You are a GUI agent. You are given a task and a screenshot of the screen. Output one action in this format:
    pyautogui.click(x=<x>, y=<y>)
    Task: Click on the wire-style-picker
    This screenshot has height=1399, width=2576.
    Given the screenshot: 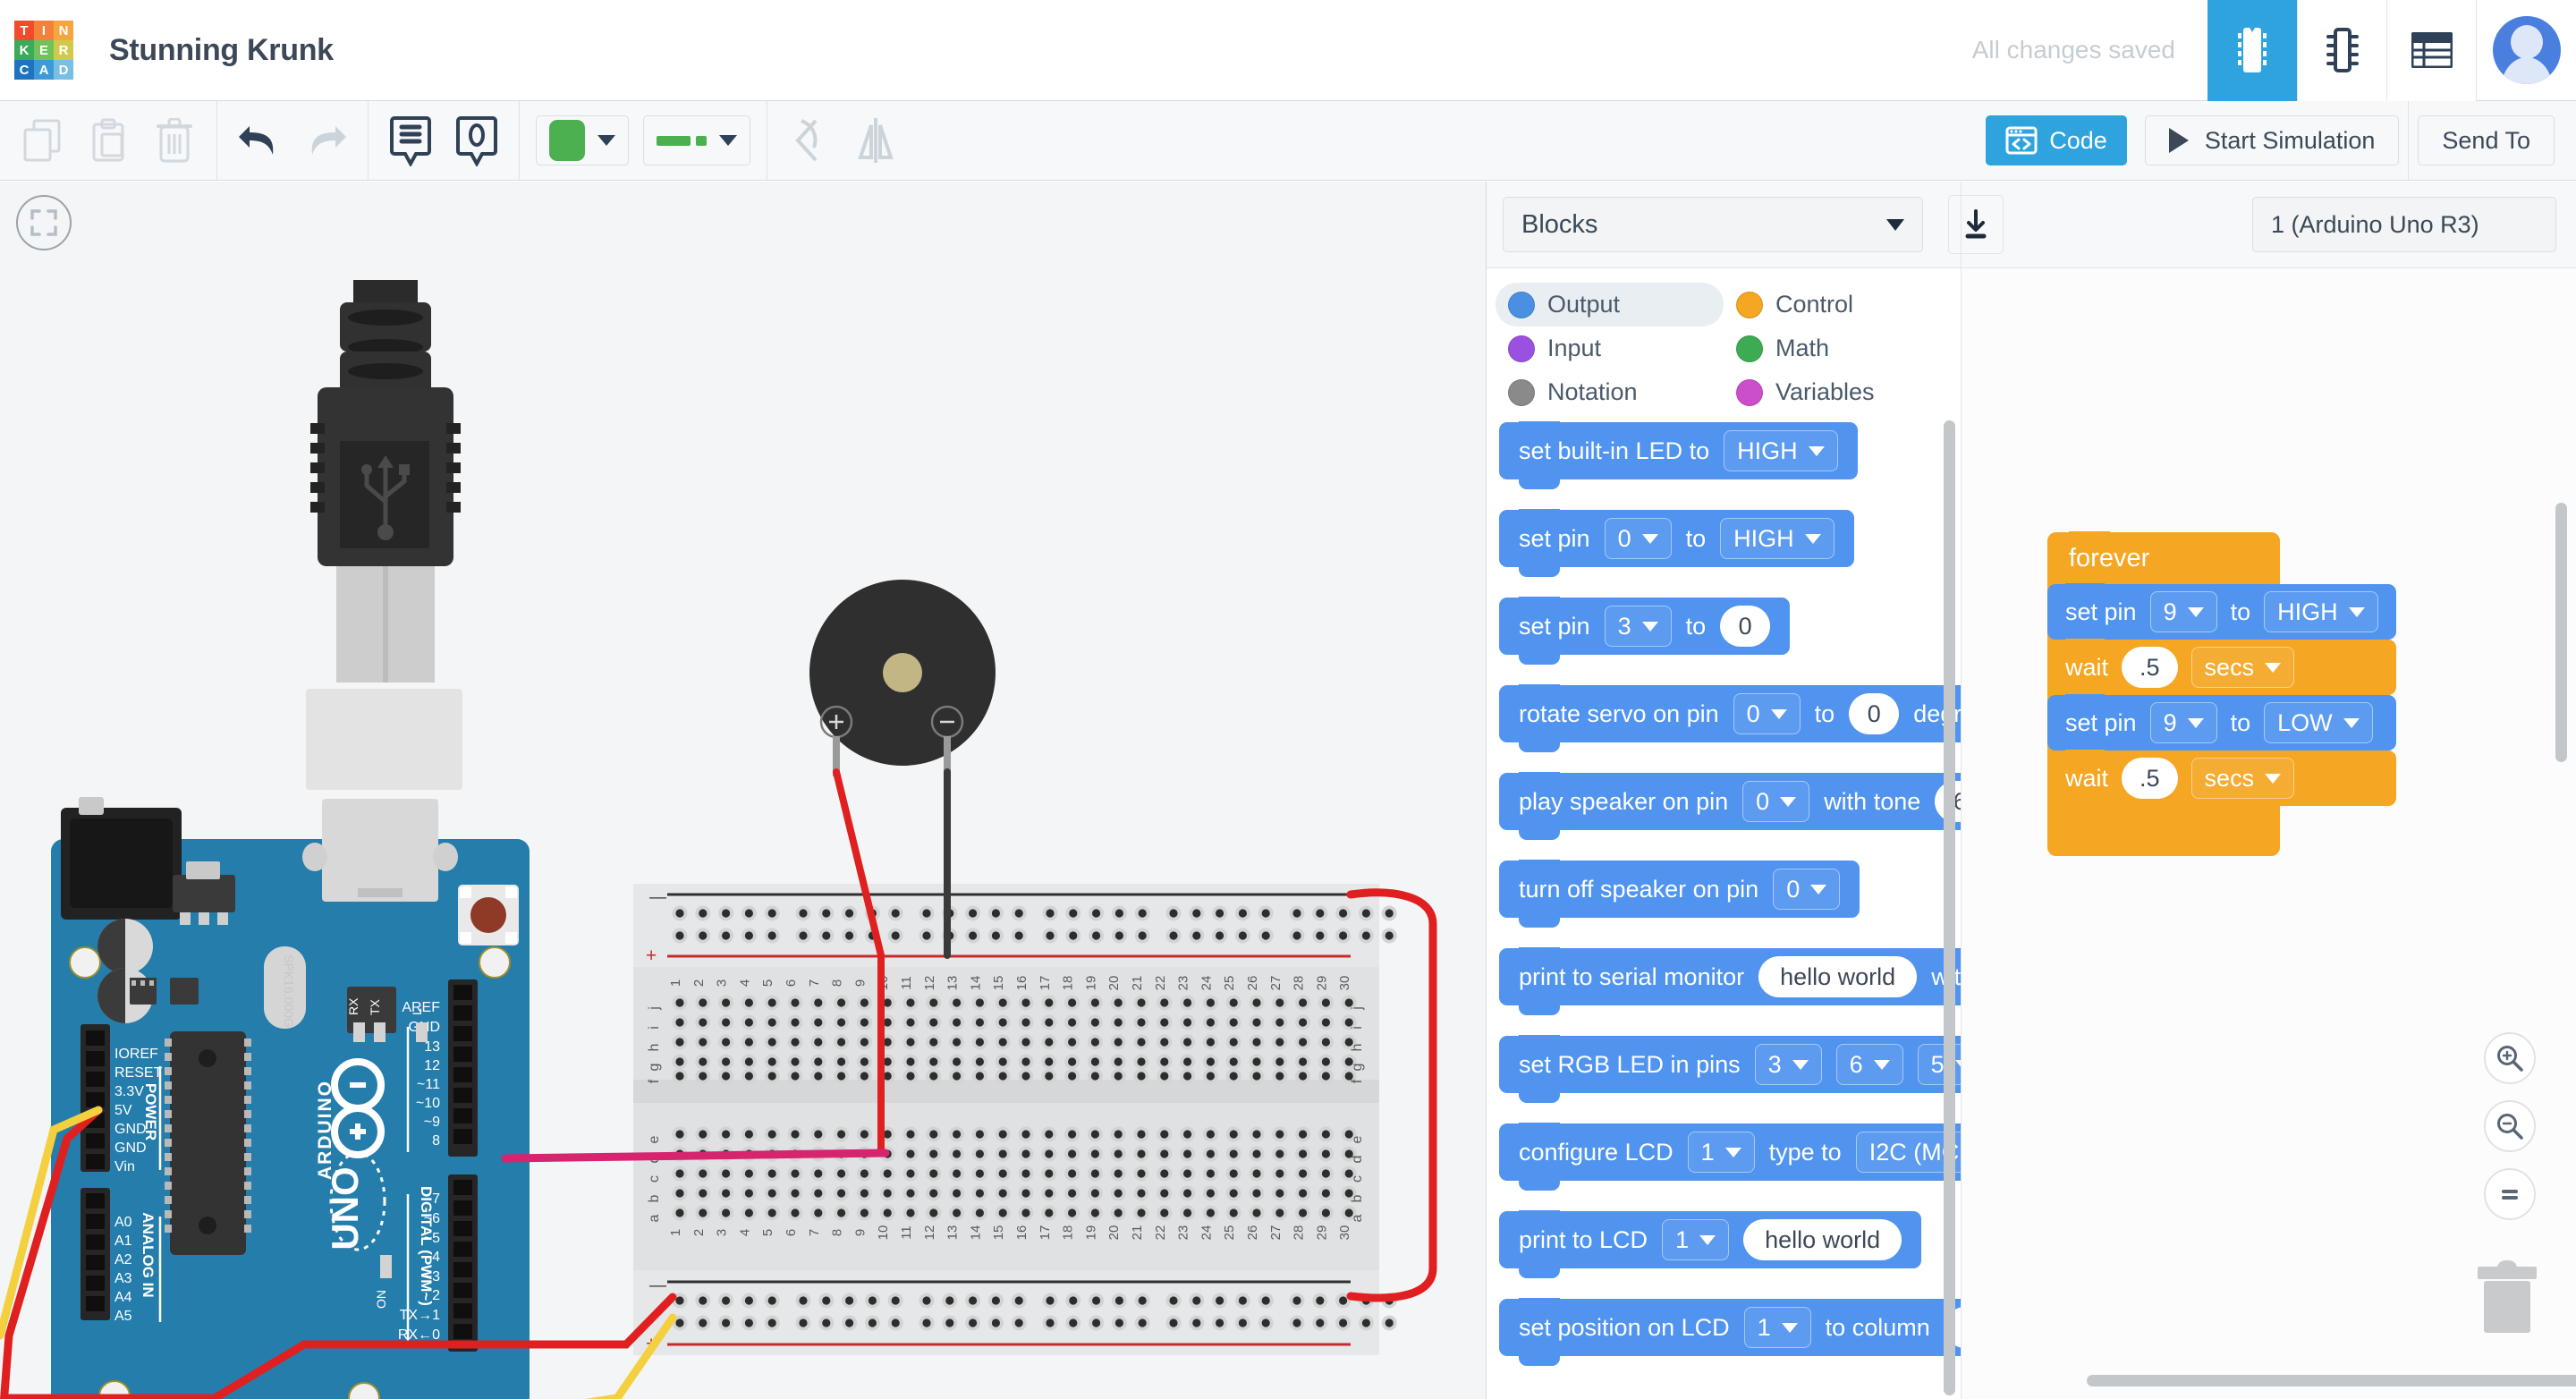 What is the action you would take?
    pyautogui.click(x=696, y=140)
    